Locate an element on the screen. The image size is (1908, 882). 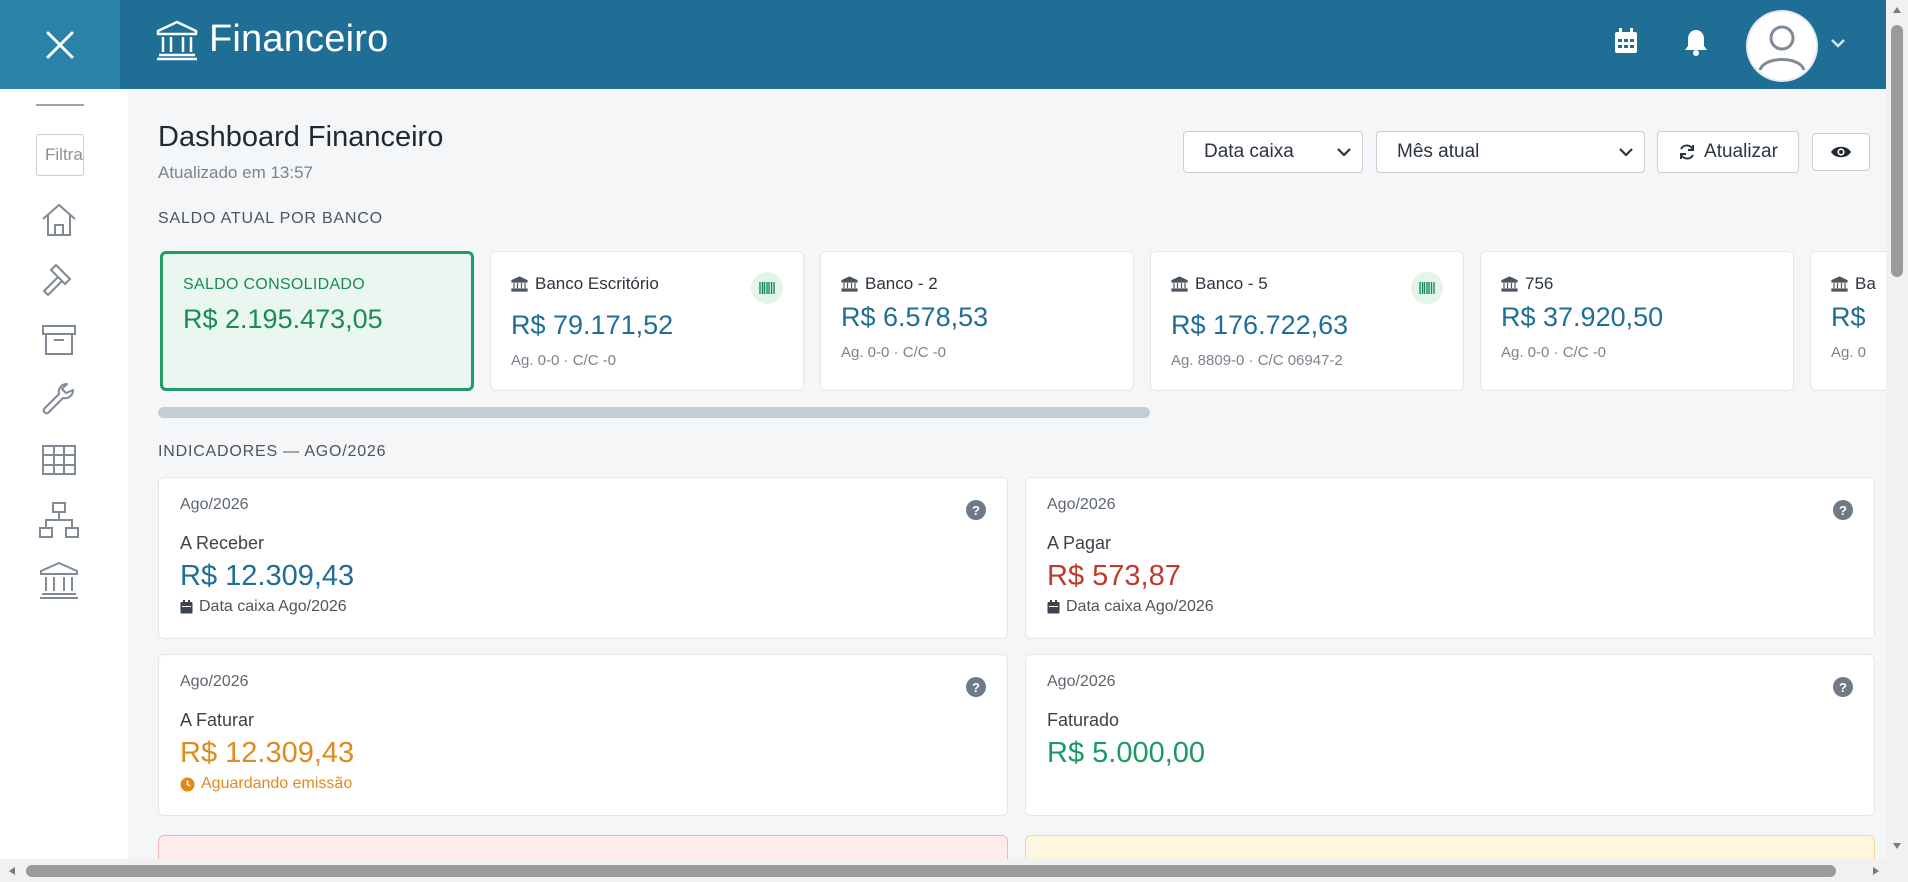
bank-account-detail: Ag. 0-0 · C/C -0 is located at coordinates (1554, 352).